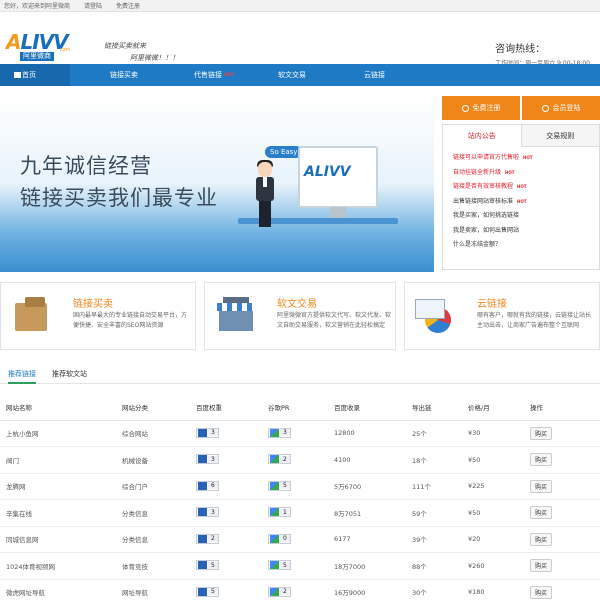 This screenshot has height=600, width=600. I want to click on site-category: 机械设备, so click(153, 460).